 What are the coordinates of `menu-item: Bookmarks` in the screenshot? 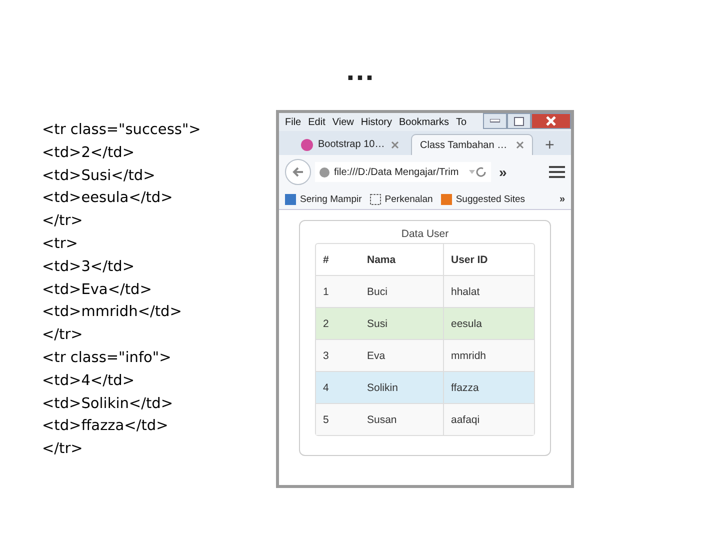 It's located at (423, 122).